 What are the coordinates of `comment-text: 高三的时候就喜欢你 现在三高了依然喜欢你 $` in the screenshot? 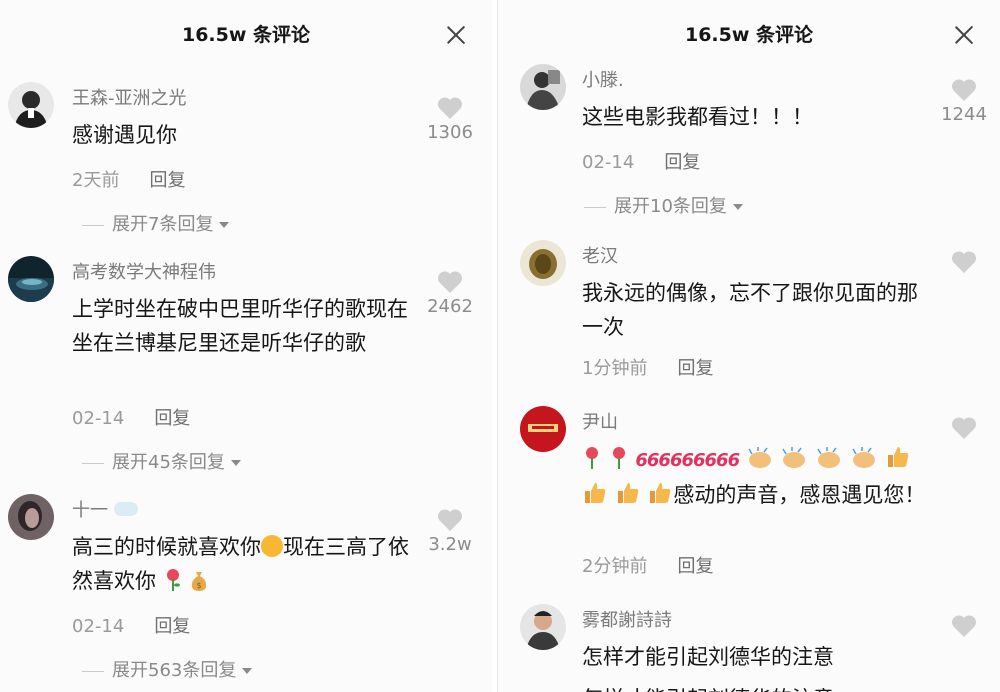 It's located at (240, 564).